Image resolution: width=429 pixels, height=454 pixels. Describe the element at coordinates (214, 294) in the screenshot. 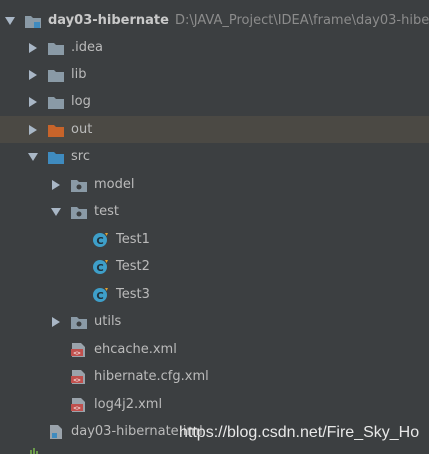

I see `tree-row-test3: C Test3` at that location.